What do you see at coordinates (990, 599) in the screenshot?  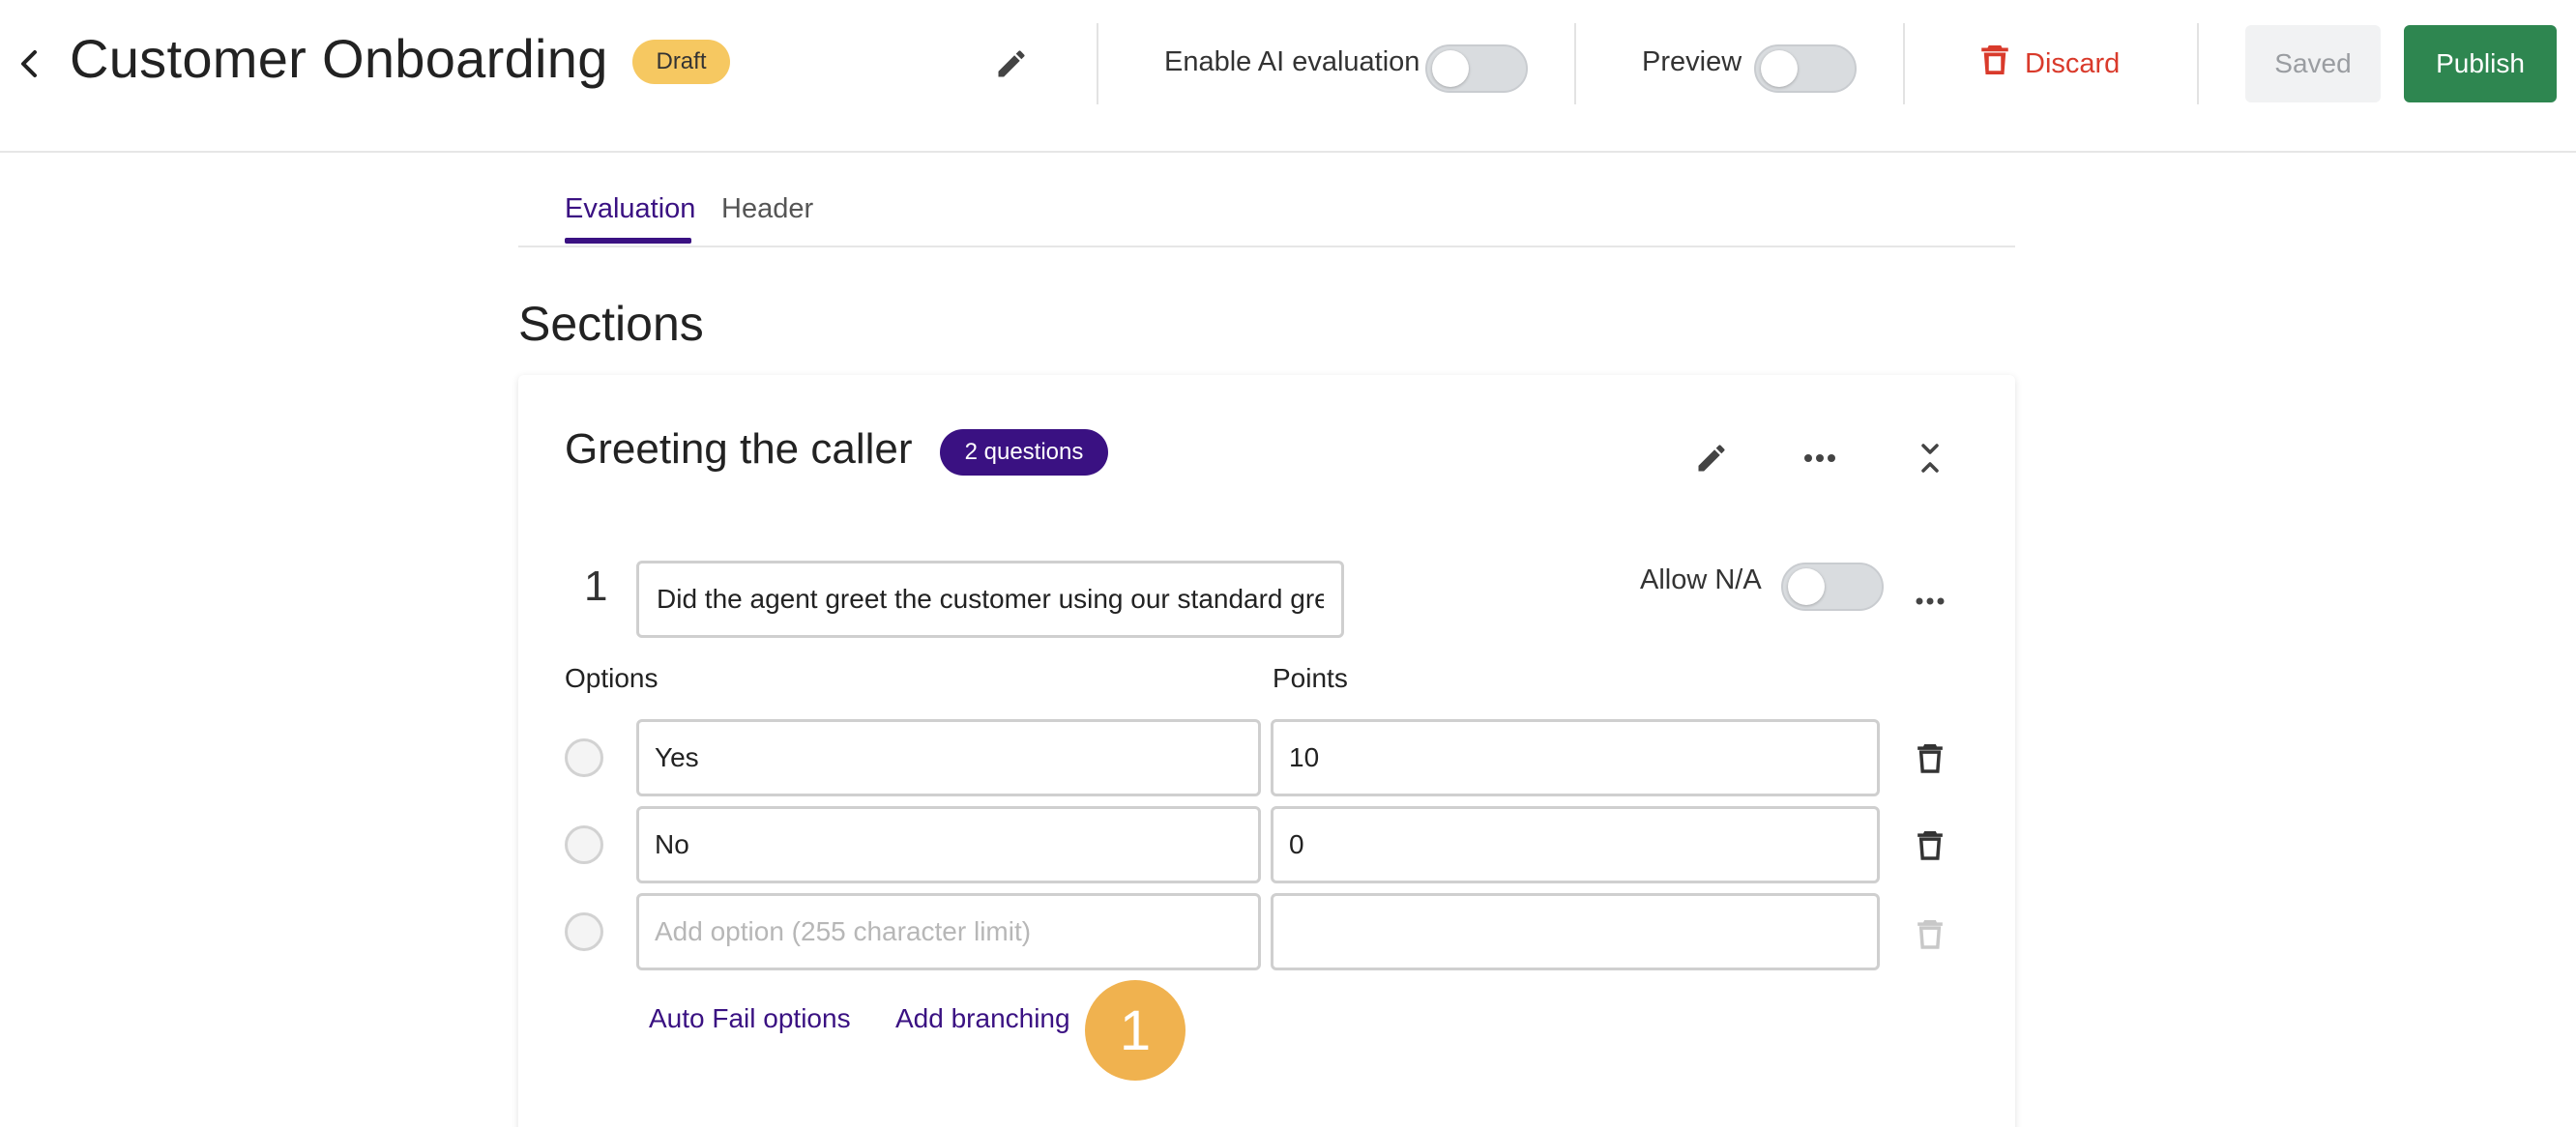 I see `question-text-input` at bounding box center [990, 599].